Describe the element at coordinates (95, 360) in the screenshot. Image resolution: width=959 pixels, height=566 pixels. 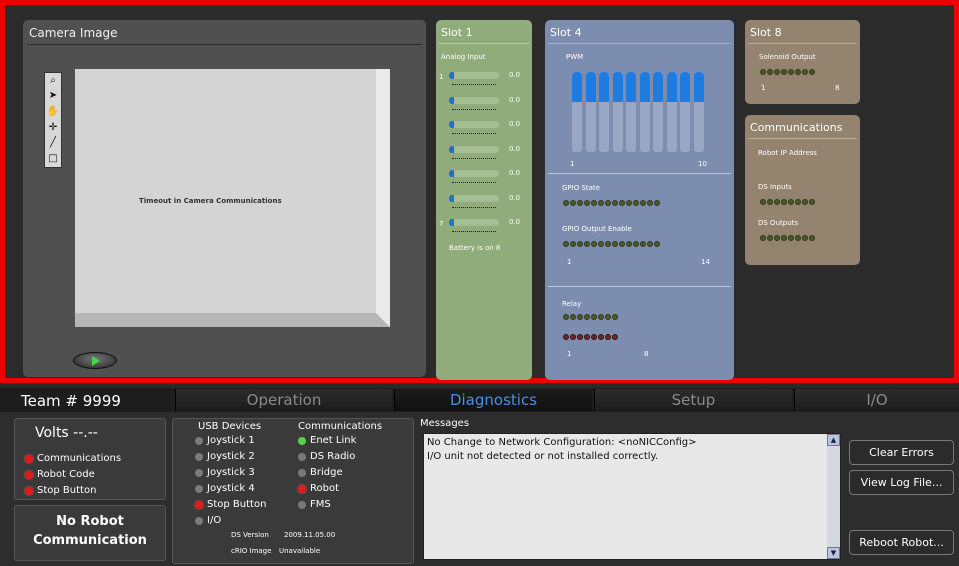
I see `camera-play-button` at that location.